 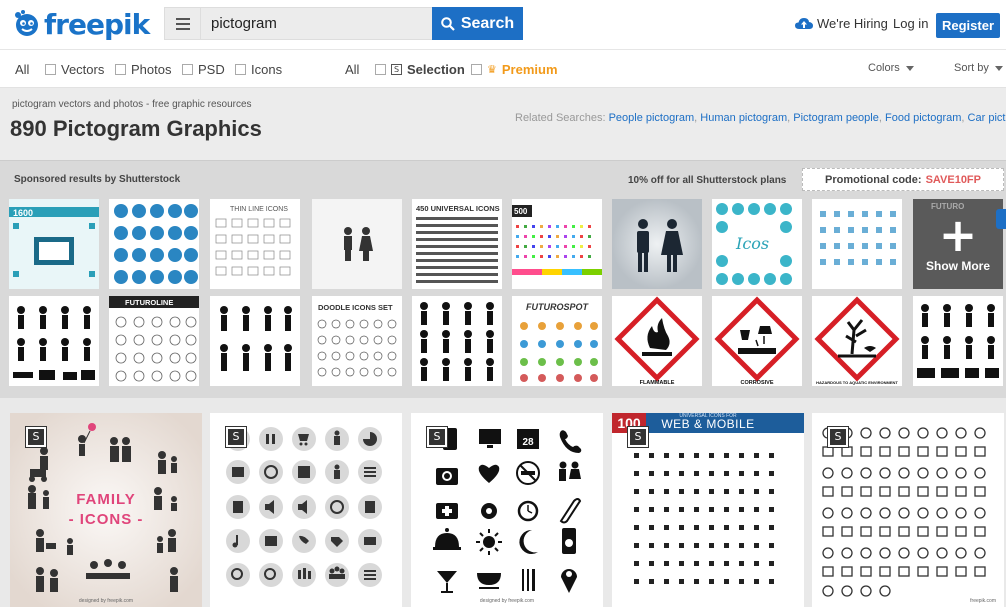 What do you see at coordinates (558, 307) in the screenshot?
I see `thumb-label: FUTUROSPOT` at bounding box center [558, 307].